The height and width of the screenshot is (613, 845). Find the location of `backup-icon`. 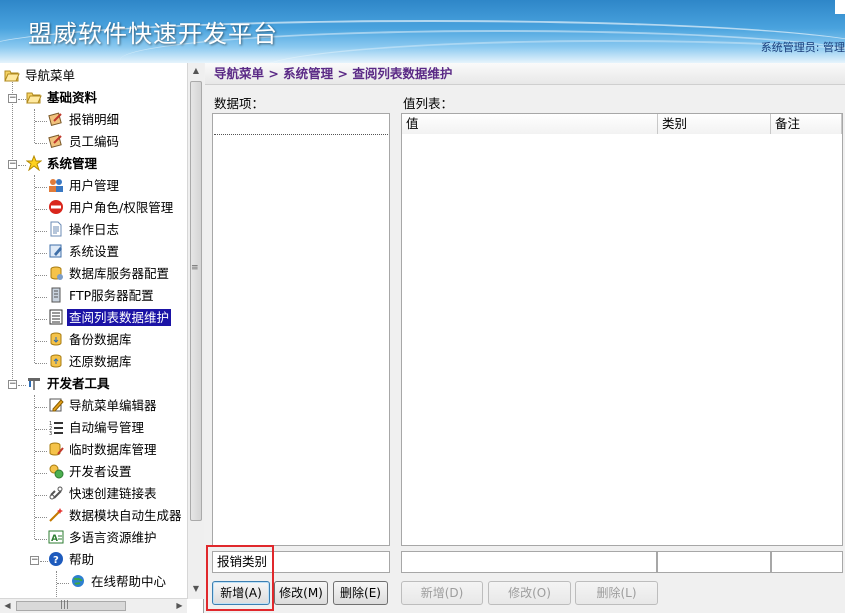

backup-icon is located at coordinates (56, 339).